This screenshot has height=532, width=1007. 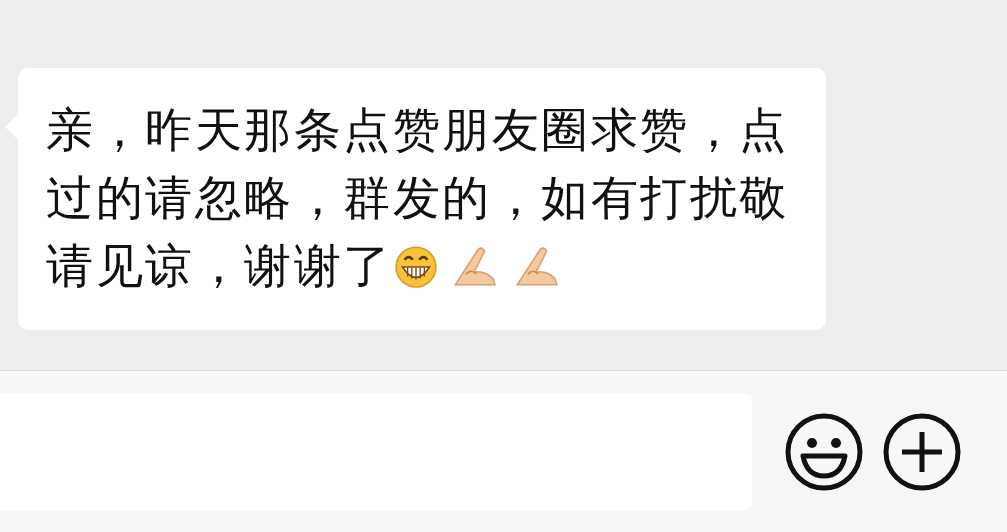 I want to click on smiley-icon, so click(x=824, y=451).